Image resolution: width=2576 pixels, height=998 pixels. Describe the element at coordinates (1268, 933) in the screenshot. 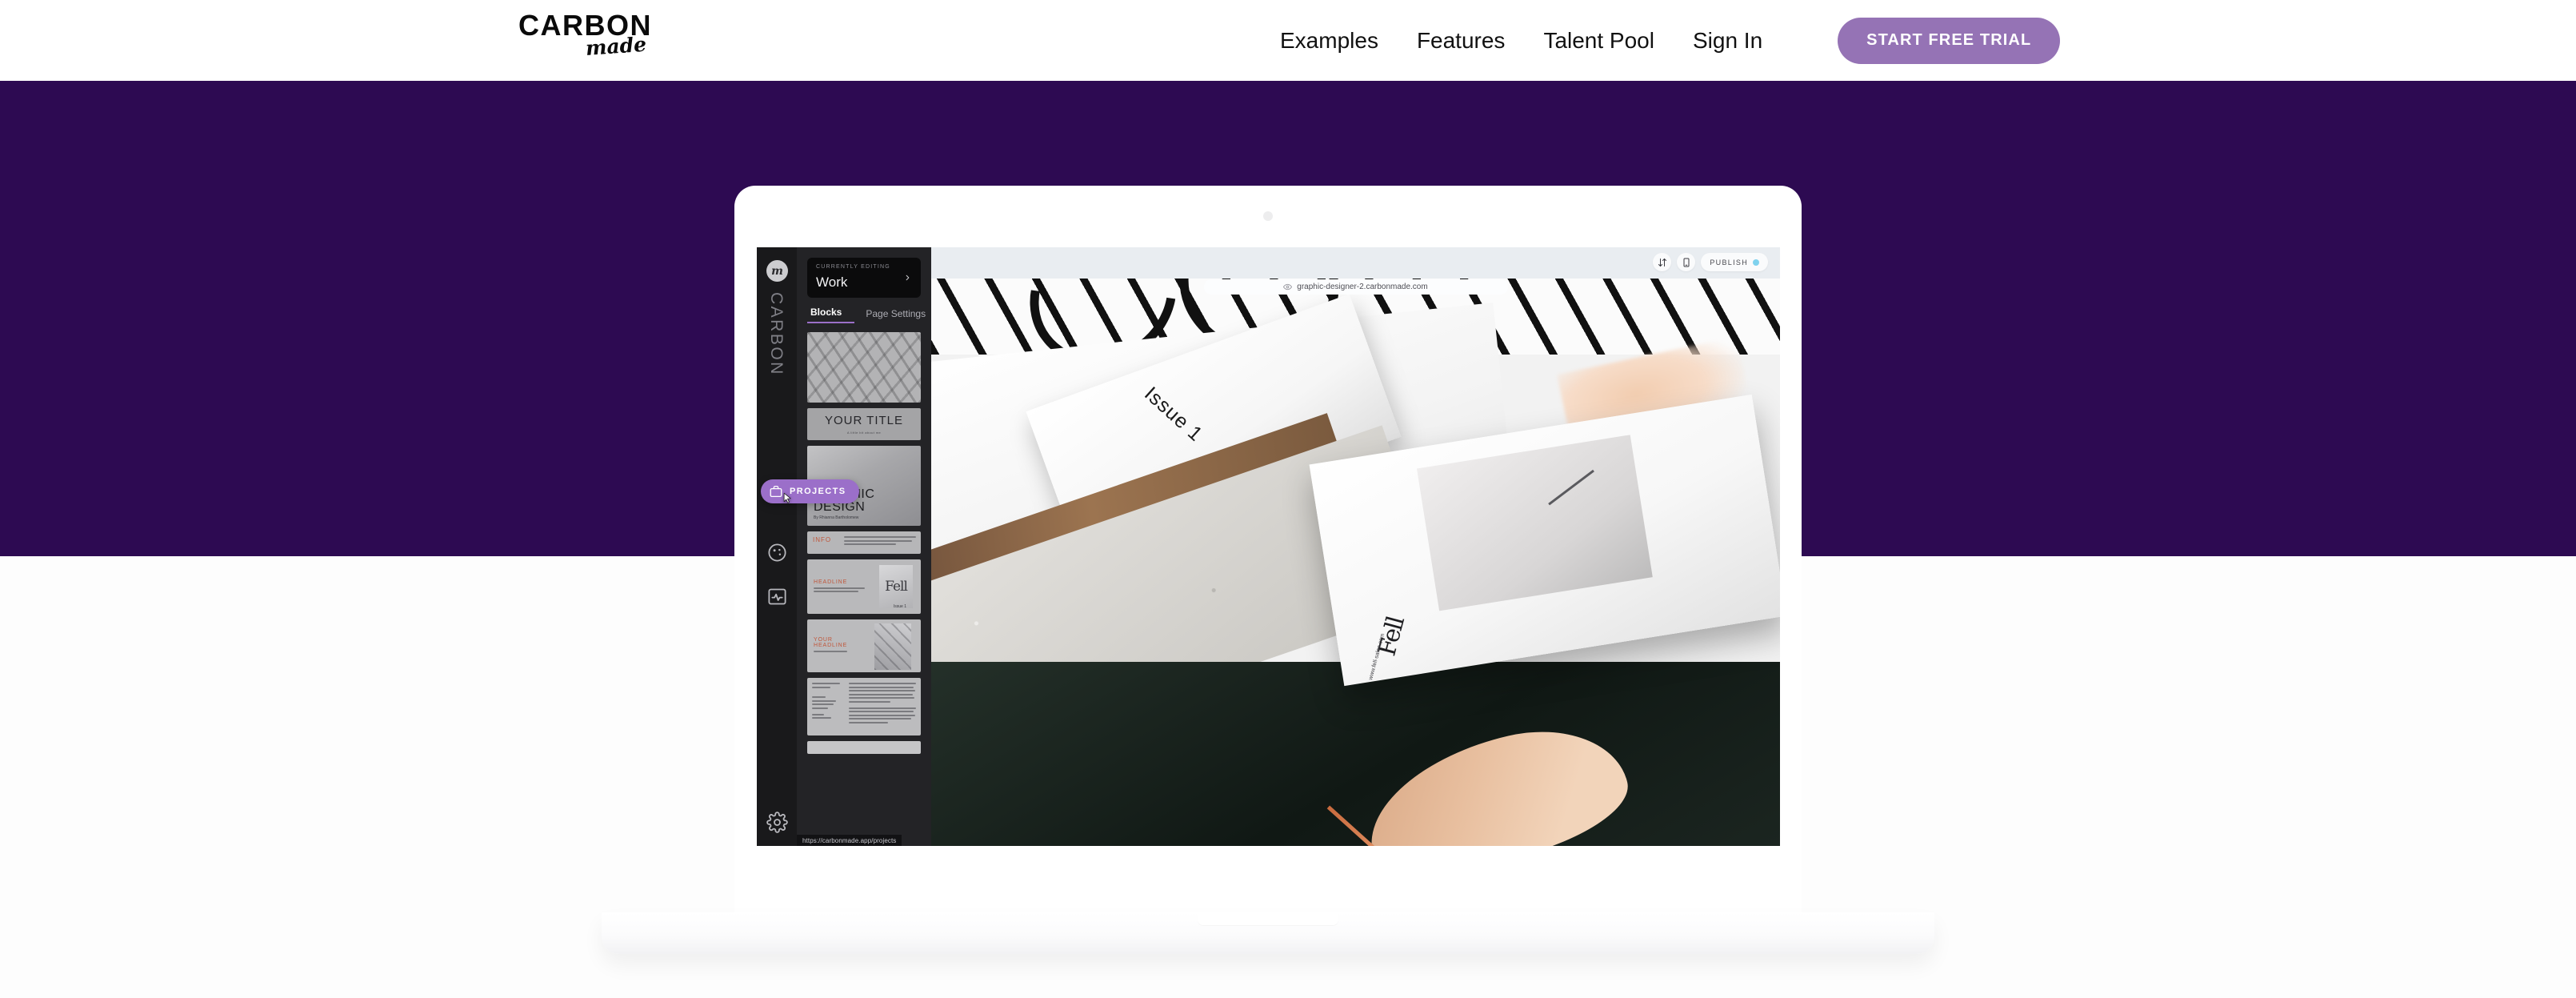

I see `laptop-base` at that location.